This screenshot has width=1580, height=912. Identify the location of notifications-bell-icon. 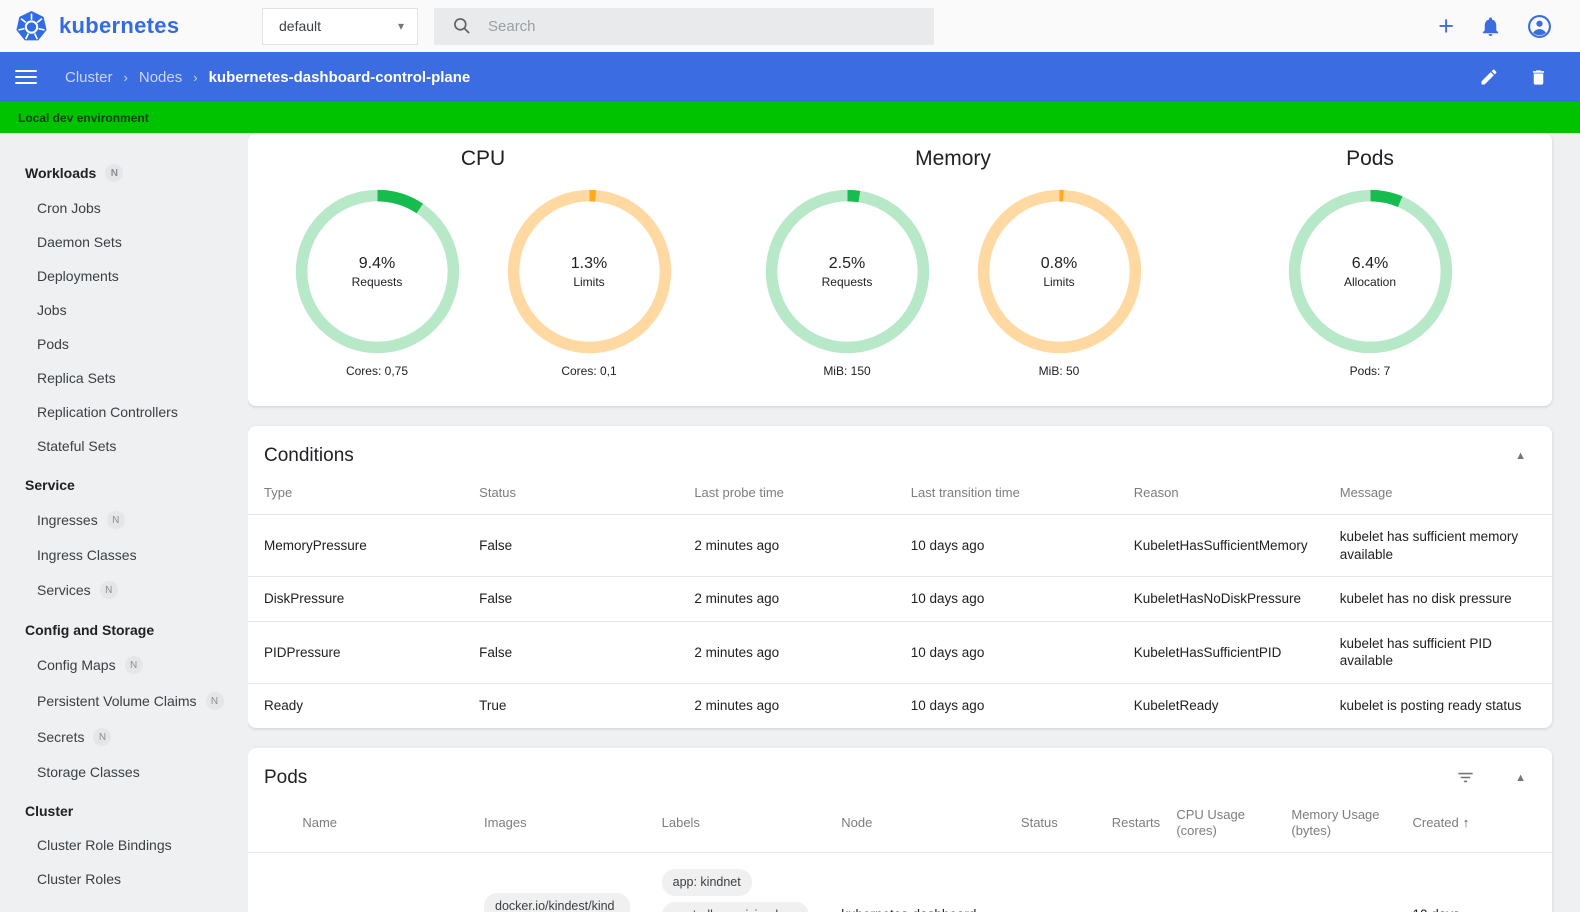
(1490, 26).